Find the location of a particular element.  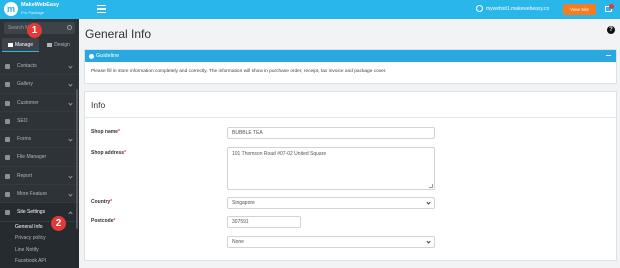

country-value: Singapore is located at coordinates (243, 203).